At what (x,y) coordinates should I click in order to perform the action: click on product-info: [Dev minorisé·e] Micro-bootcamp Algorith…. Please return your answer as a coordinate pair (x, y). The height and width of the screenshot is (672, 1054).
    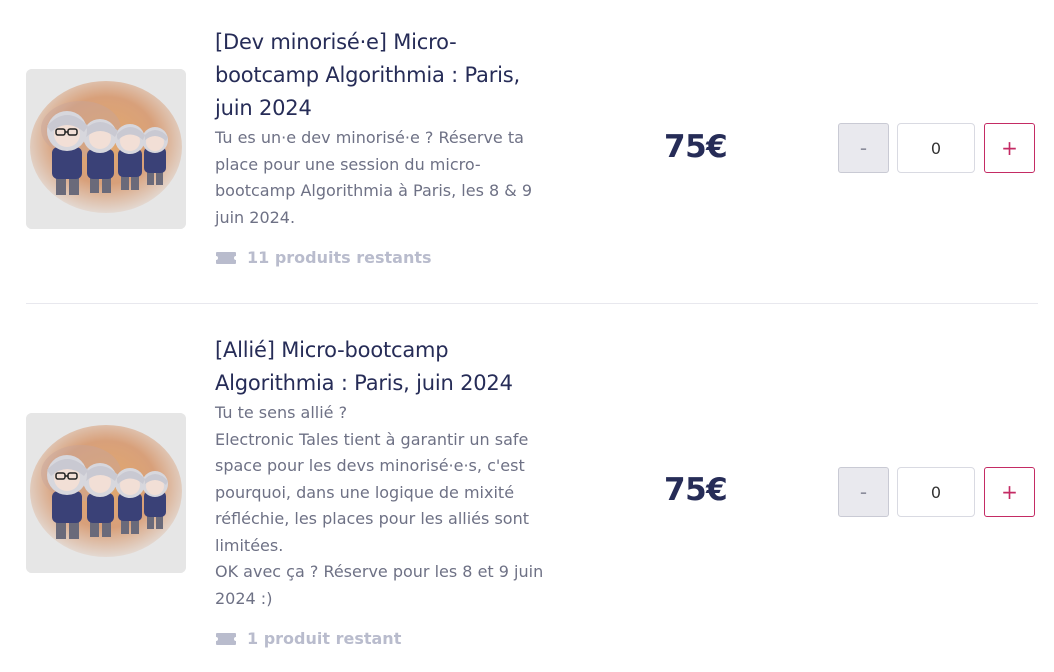
    Looking at the image, I should click on (385, 146).